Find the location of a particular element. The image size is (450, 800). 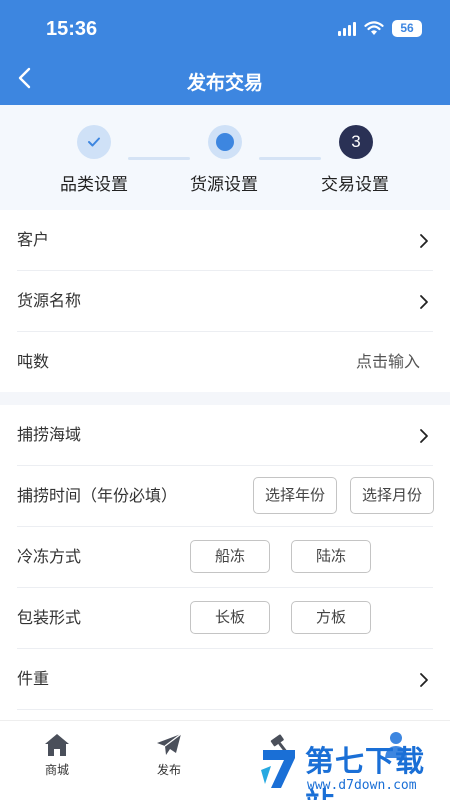

step-2-current-icon is located at coordinates (225, 142).